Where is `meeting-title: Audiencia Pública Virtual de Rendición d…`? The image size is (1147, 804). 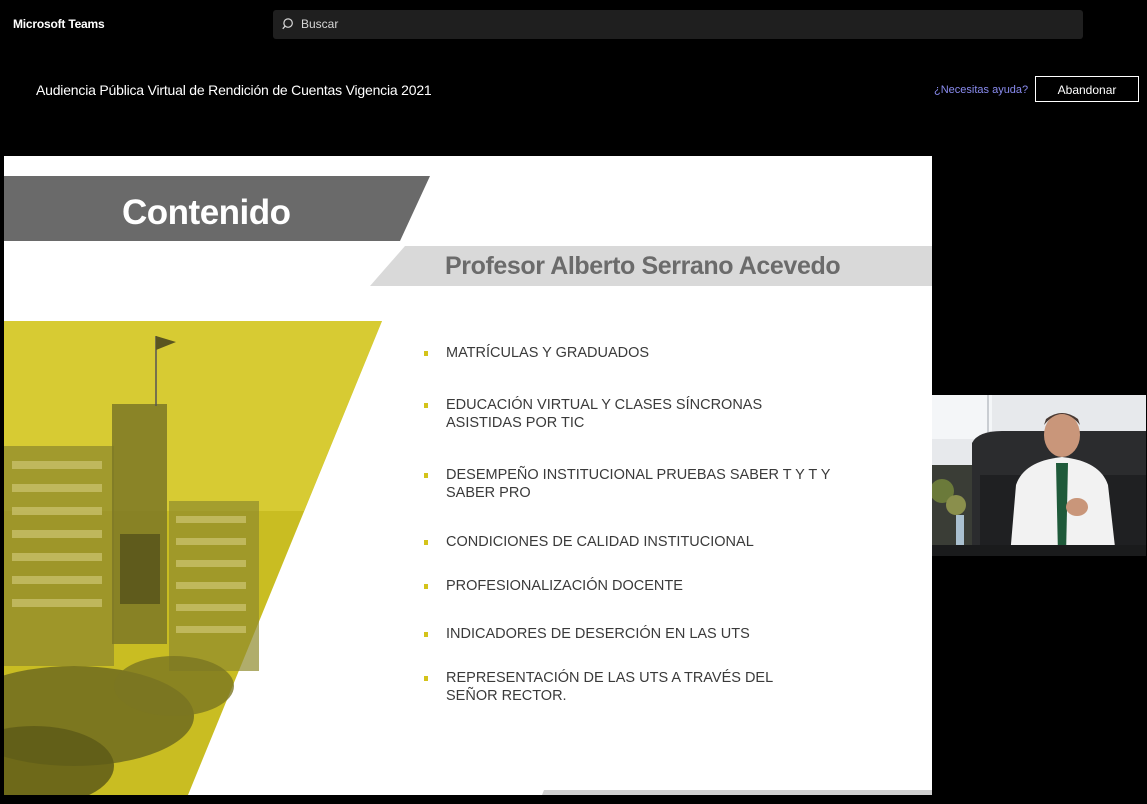 meeting-title: Audiencia Pública Virtual de Rendición d… is located at coordinates (234, 90).